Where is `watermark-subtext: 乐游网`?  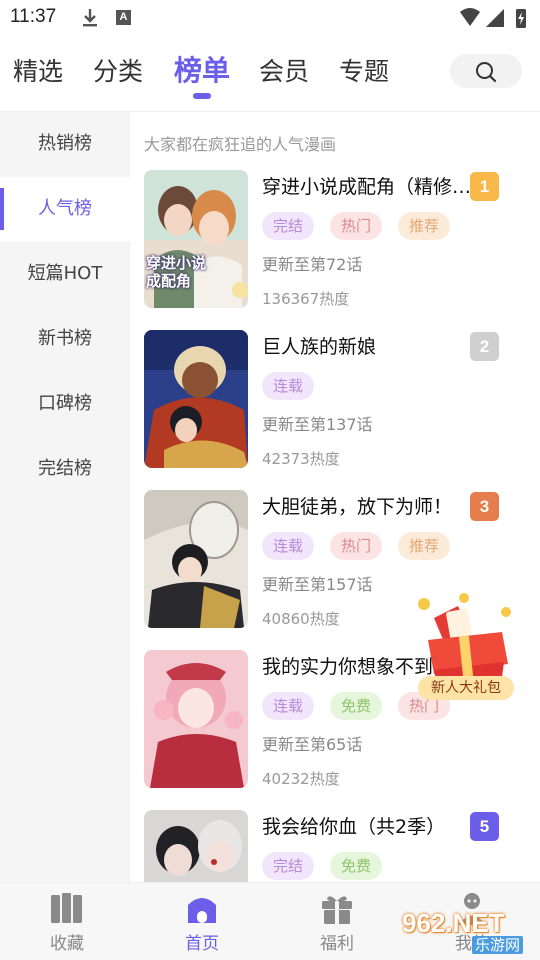 watermark-subtext: 乐游网 is located at coordinates (498, 945).